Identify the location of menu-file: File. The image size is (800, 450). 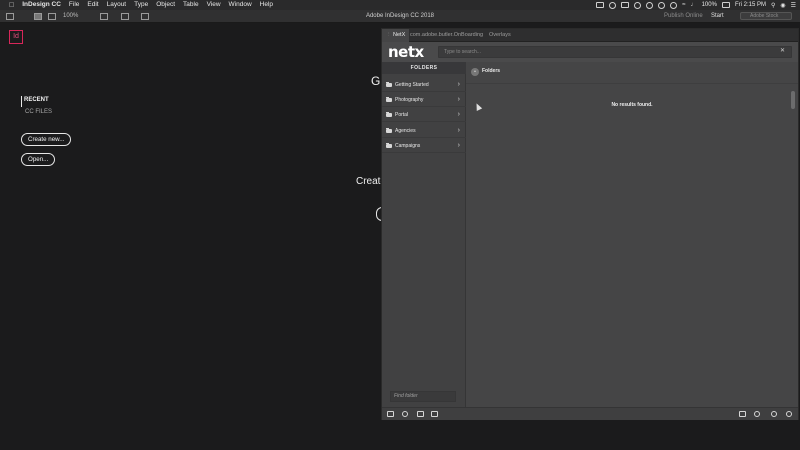
(74, 5).